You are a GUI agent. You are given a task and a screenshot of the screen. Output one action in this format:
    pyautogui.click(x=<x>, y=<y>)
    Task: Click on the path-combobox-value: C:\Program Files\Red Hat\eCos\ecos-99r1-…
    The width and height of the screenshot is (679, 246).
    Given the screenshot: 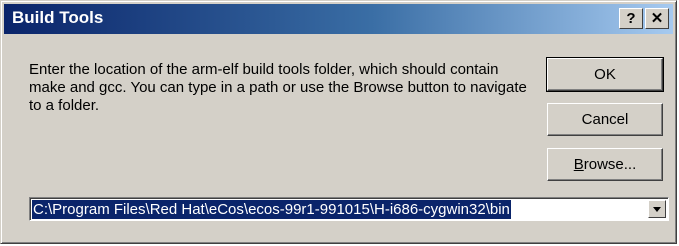 What is the action you would take?
    pyautogui.click(x=271, y=209)
    